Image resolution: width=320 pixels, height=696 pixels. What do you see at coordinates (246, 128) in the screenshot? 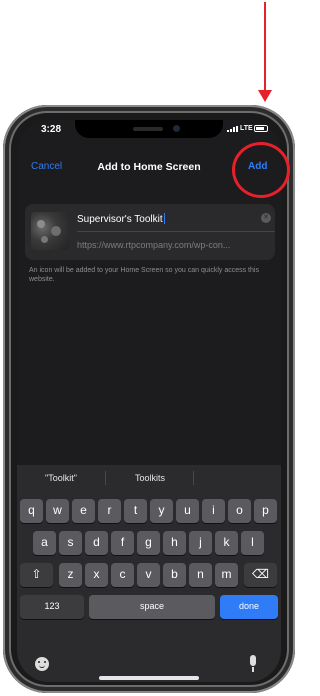
I see `network-label: LTE` at bounding box center [246, 128].